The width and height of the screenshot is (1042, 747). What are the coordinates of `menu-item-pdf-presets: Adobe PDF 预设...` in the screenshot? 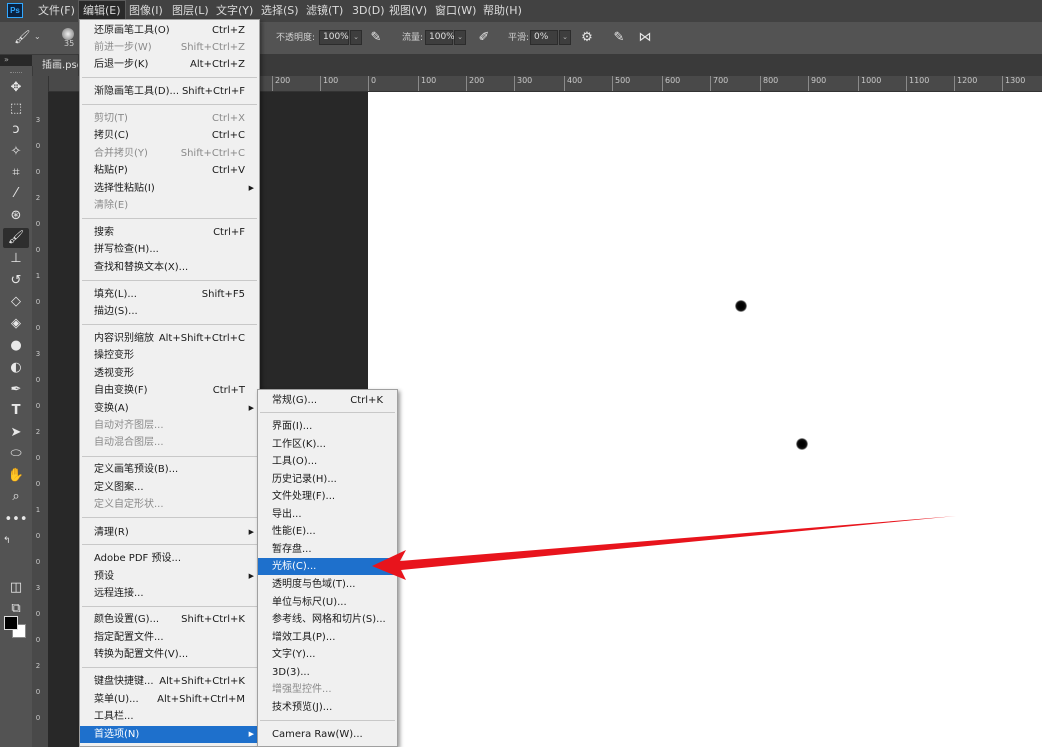 It's located at (169, 558).